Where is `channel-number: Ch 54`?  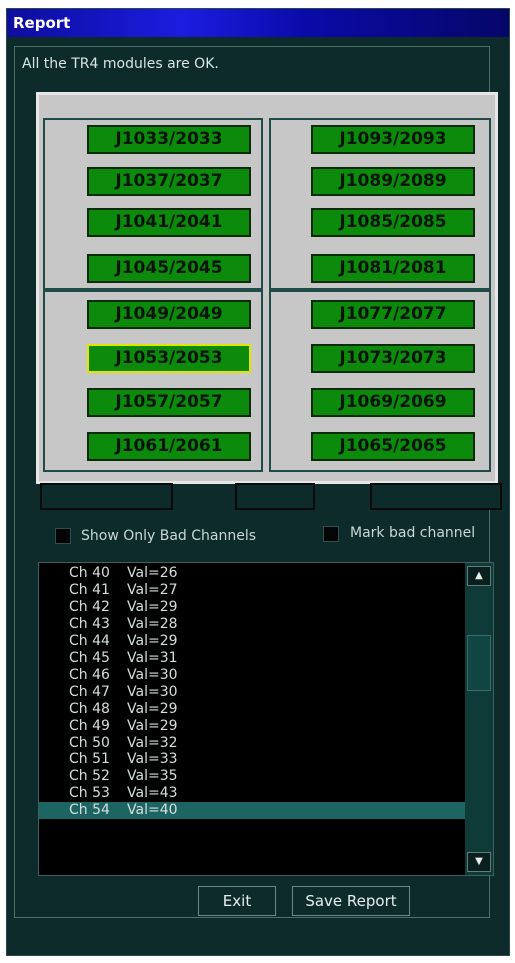
channel-number: Ch 54 is located at coordinates (89, 810).